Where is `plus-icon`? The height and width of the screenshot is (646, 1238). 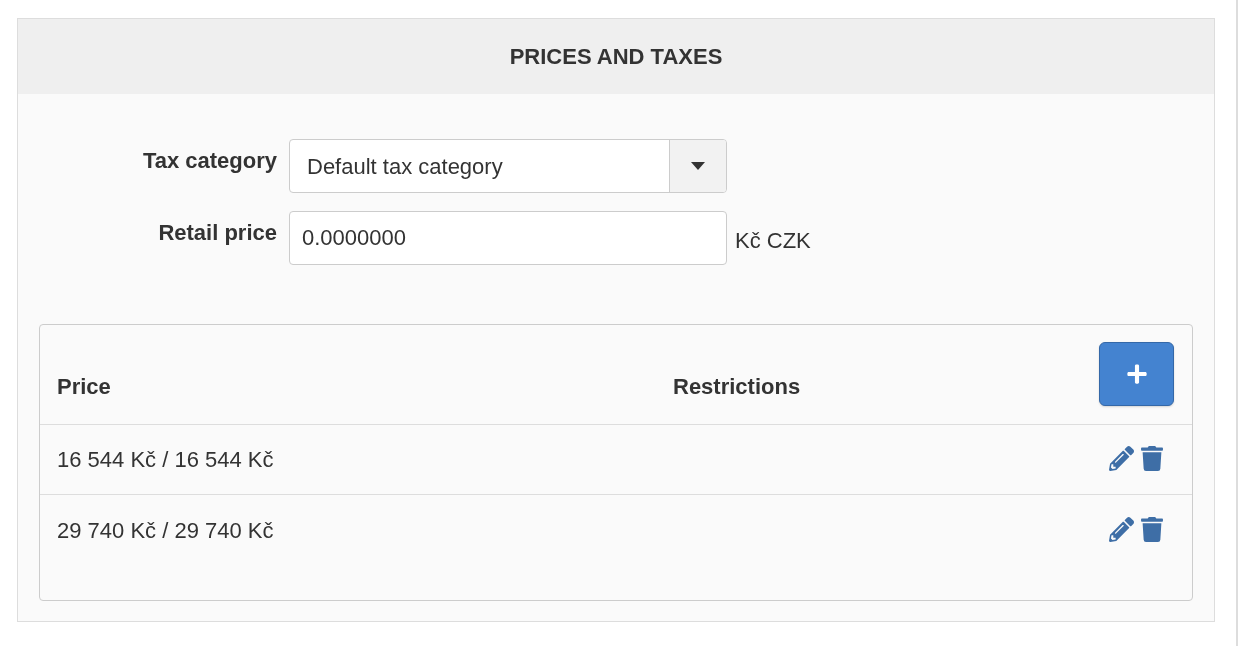
plus-icon is located at coordinates (1136, 374).